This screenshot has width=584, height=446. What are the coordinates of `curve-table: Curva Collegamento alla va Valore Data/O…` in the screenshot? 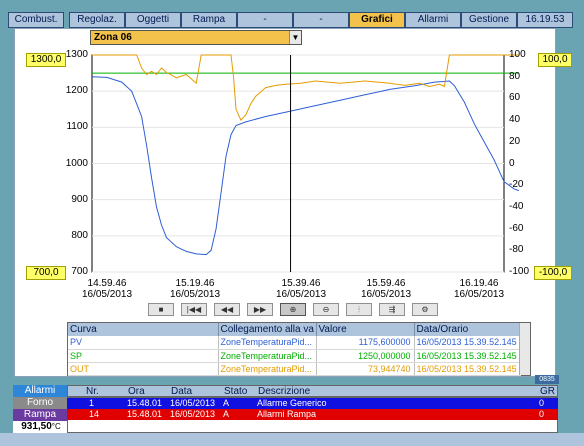 It's located at (299, 349).